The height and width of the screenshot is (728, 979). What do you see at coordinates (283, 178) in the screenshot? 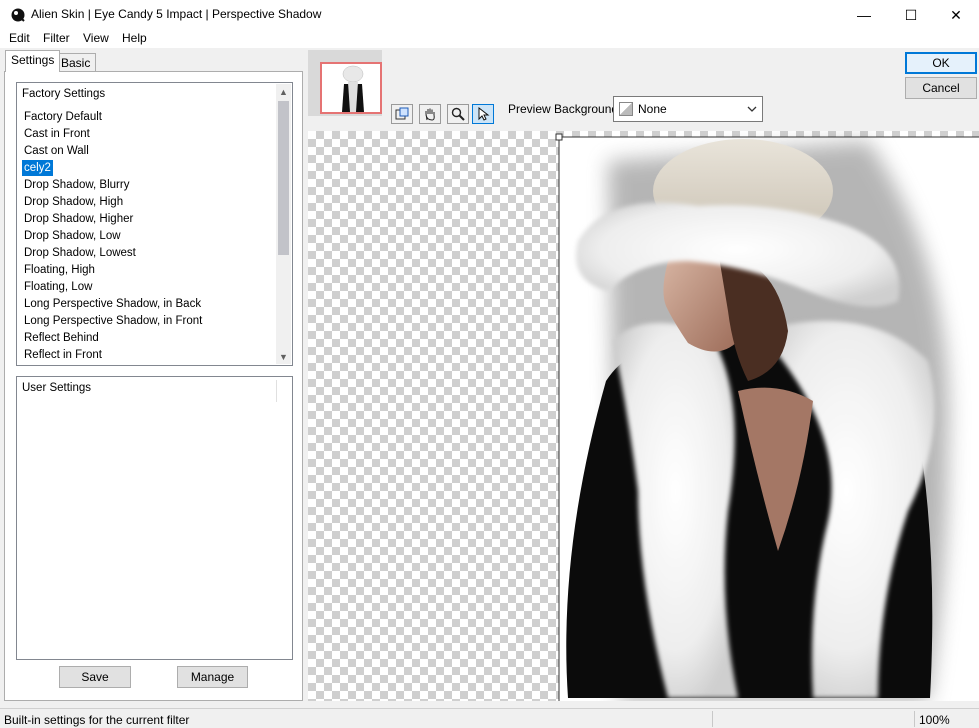
I see `scroll-thumb` at bounding box center [283, 178].